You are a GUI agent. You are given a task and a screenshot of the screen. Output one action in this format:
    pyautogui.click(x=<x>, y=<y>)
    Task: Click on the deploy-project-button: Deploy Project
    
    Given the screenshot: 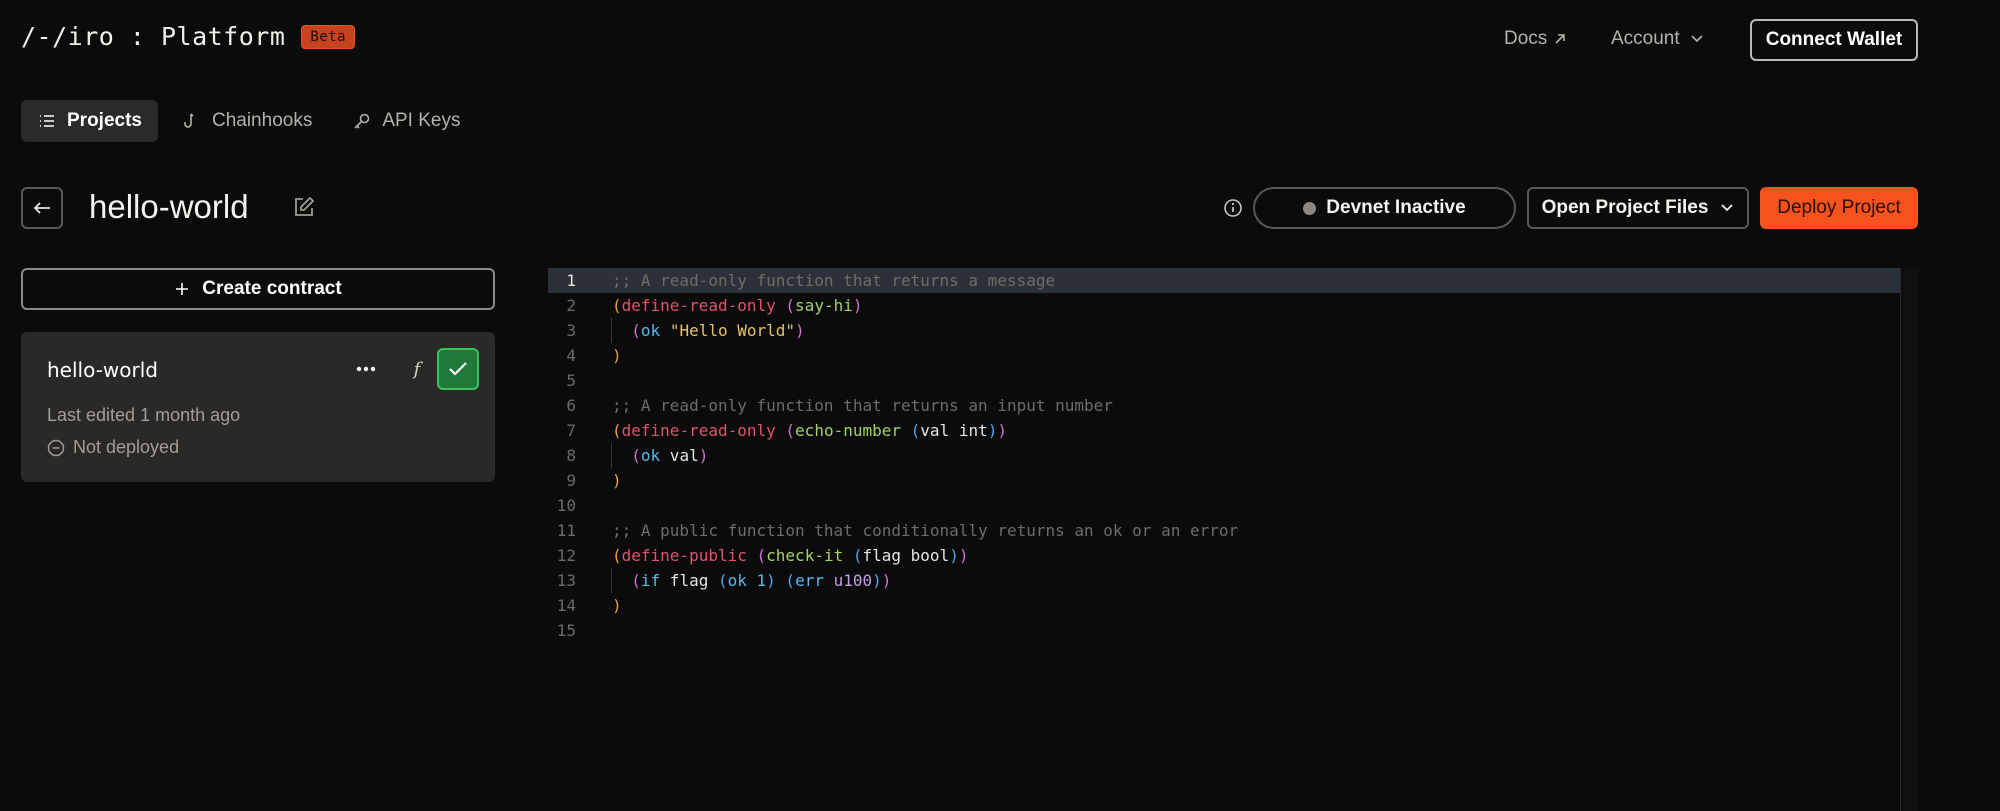 What is the action you would take?
    pyautogui.click(x=1839, y=208)
    